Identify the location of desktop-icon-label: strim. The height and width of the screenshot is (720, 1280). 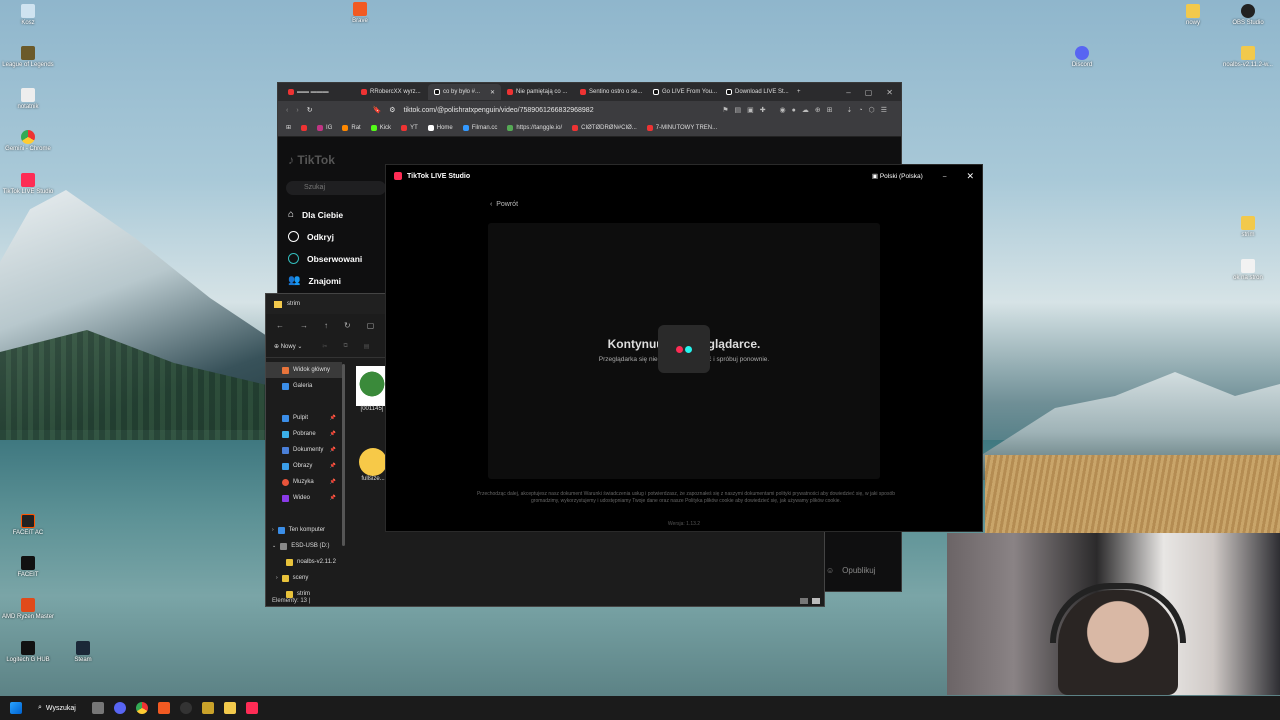
(1248, 235).